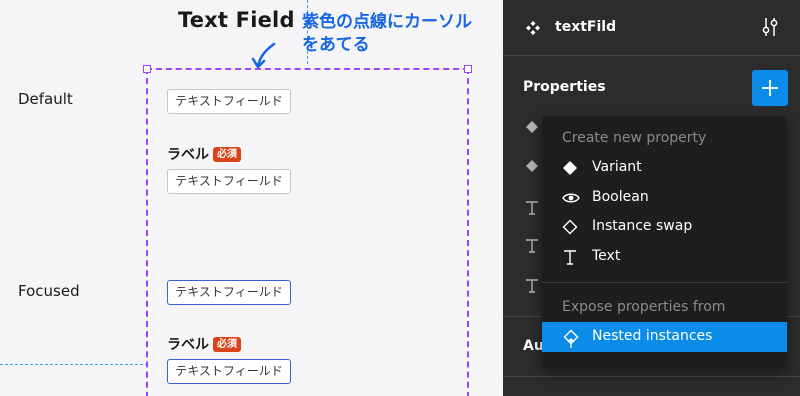 The width and height of the screenshot is (800, 396). What do you see at coordinates (229, 101) in the screenshot?
I see `text-field-default: テキストフィールド` at bounding box center [229, 101].